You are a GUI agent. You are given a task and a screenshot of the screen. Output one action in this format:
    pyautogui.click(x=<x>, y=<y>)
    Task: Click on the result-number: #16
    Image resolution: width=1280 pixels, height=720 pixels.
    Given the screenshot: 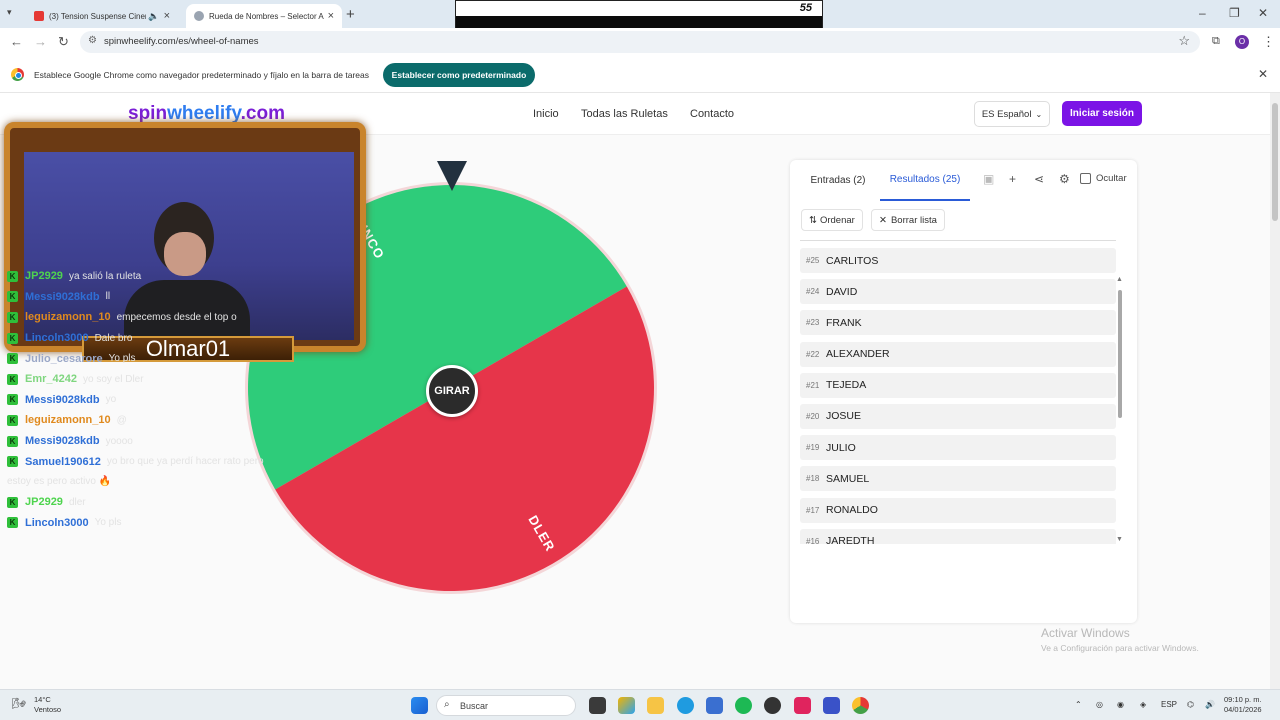 What is the action you would take?
    pyautogui.click(x=813, y=540)
    